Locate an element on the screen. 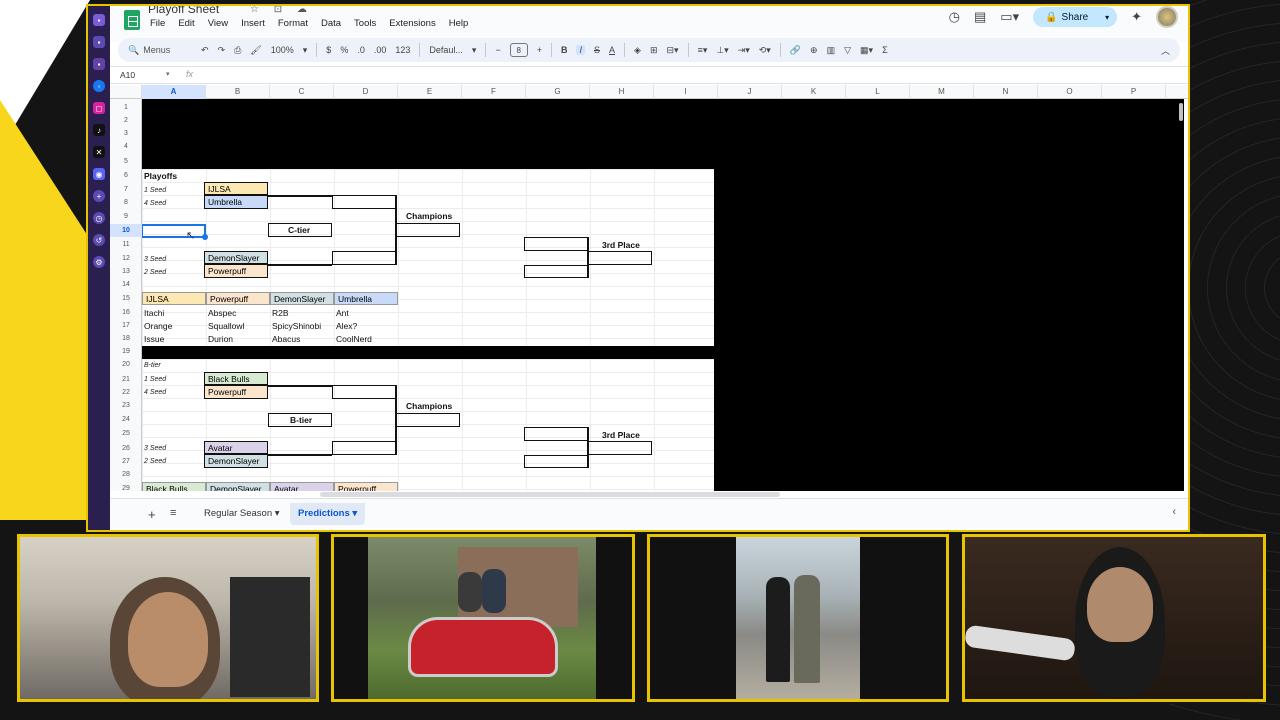 The image size is (1280, 720). x-icon: ✕ is located at coordinates (99, 152).